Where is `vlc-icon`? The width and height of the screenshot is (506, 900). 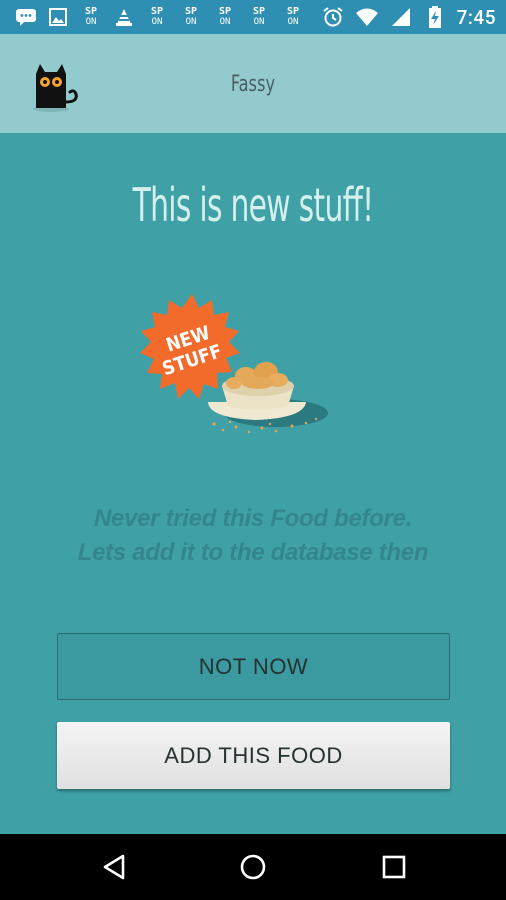 vlc-icon is located at coordinates (124, 17).